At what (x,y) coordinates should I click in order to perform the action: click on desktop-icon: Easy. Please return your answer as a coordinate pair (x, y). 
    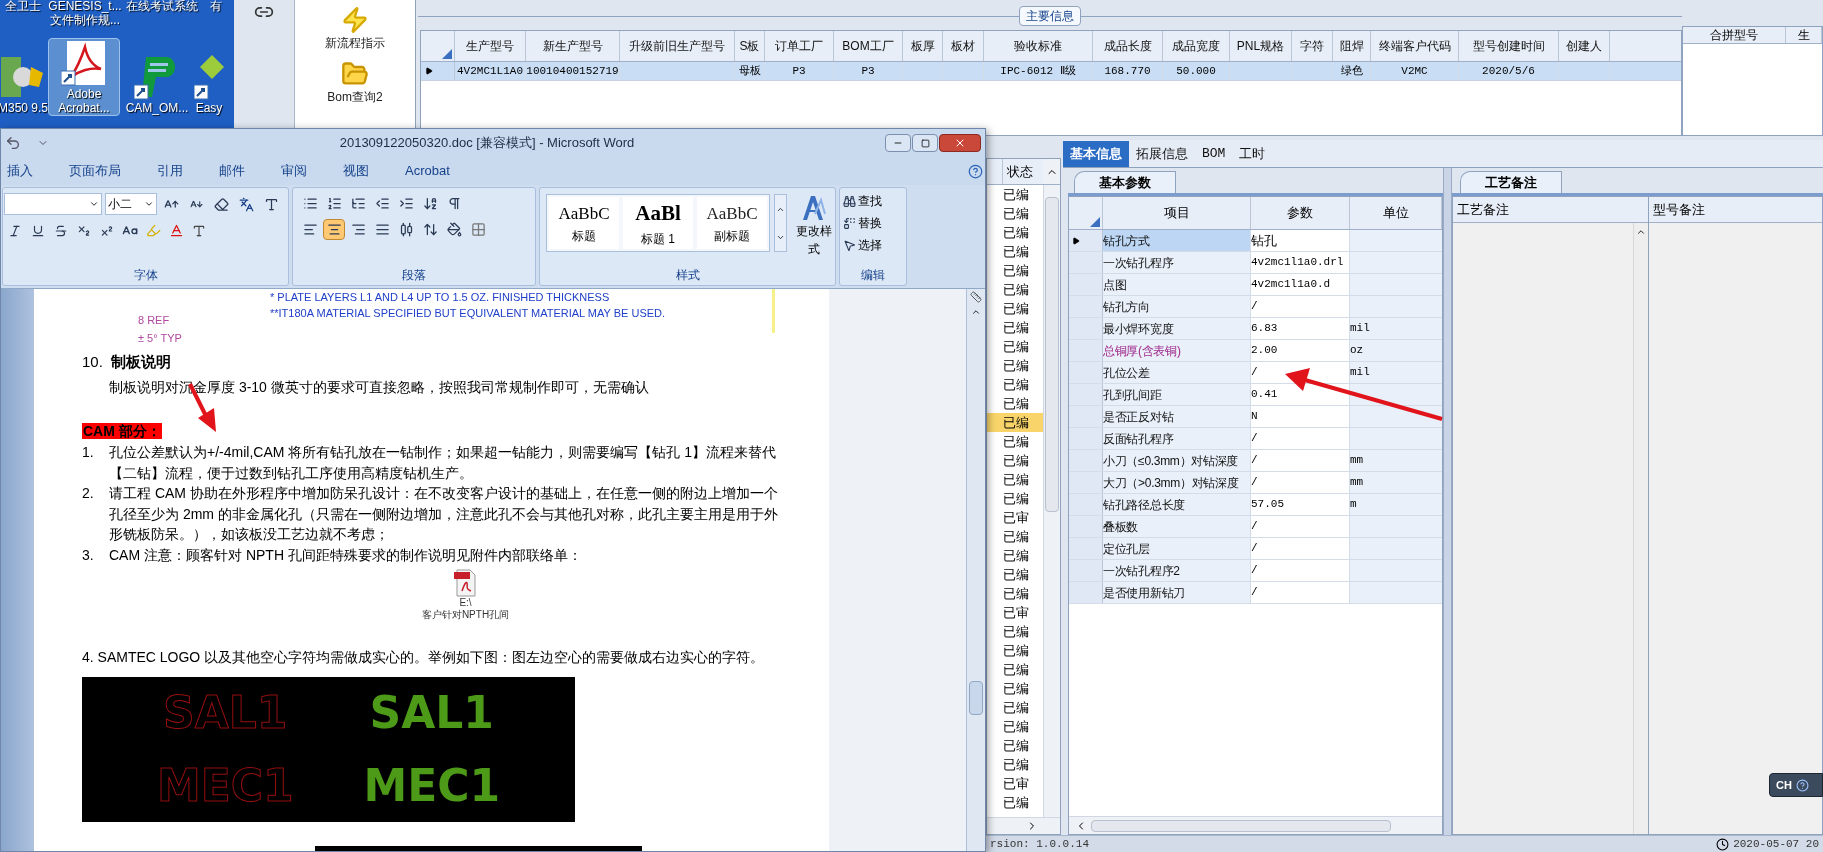
    Looking at the image, I should click on (209, 84).